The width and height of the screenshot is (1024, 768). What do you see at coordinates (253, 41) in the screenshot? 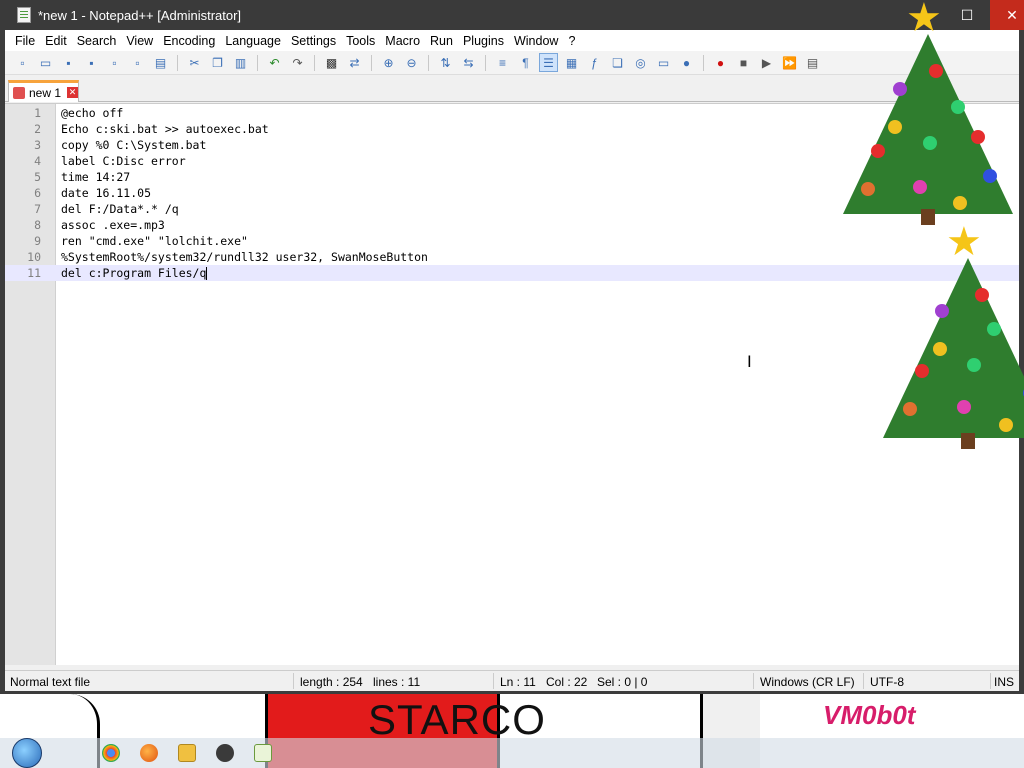
I see `menu-language: Language` at bounding box center [253, 41].